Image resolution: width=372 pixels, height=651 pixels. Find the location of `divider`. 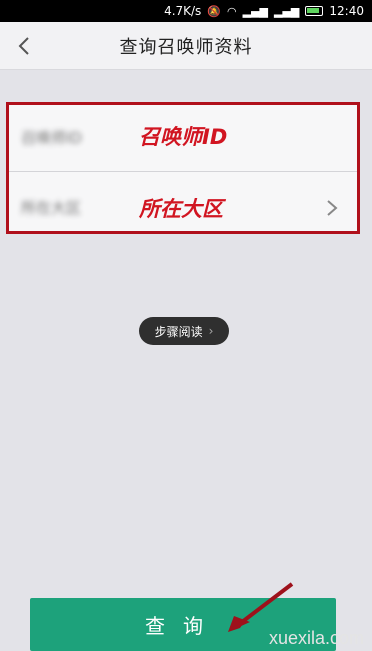

divider is located at coordinates (183, 171).